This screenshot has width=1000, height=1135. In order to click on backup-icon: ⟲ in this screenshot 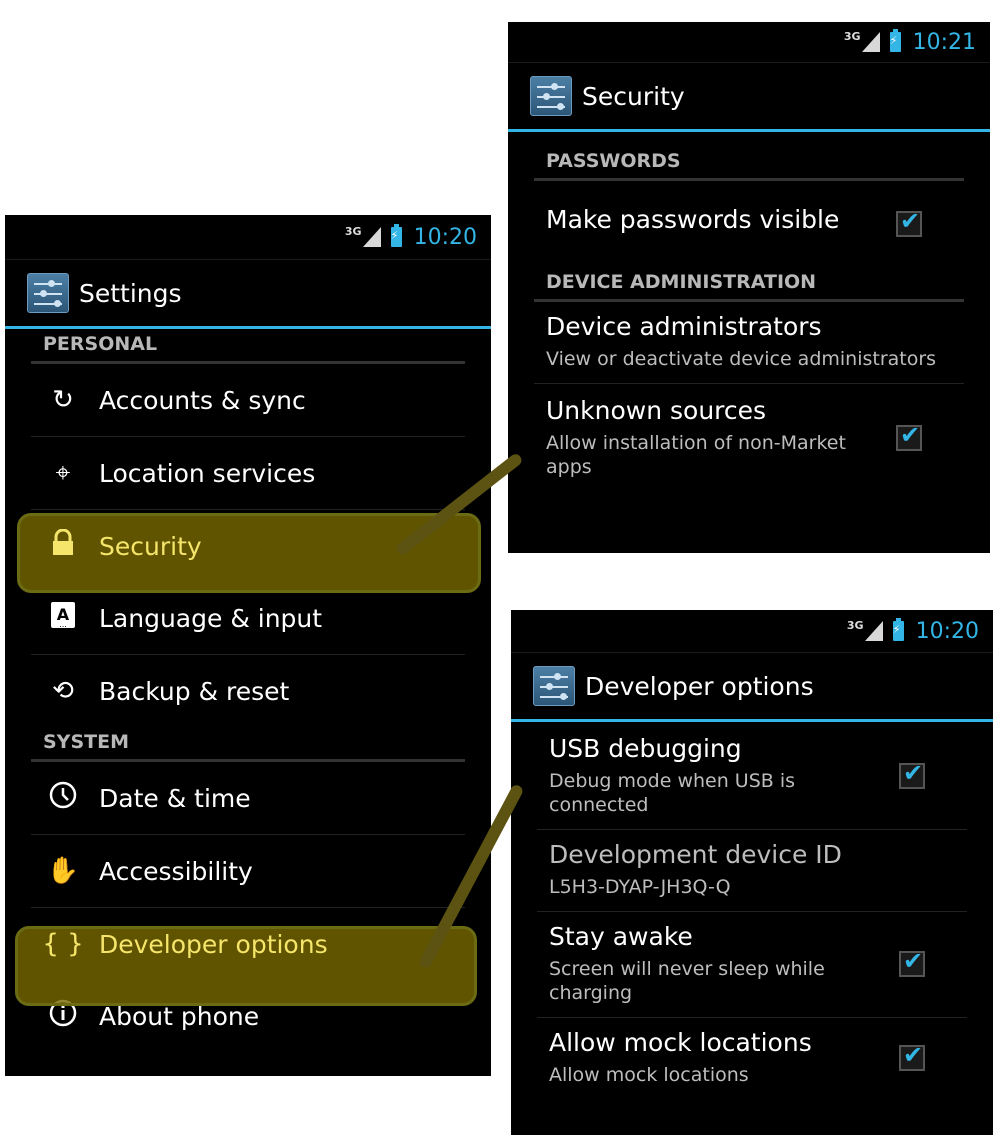, I will do `click(63, 691)`.